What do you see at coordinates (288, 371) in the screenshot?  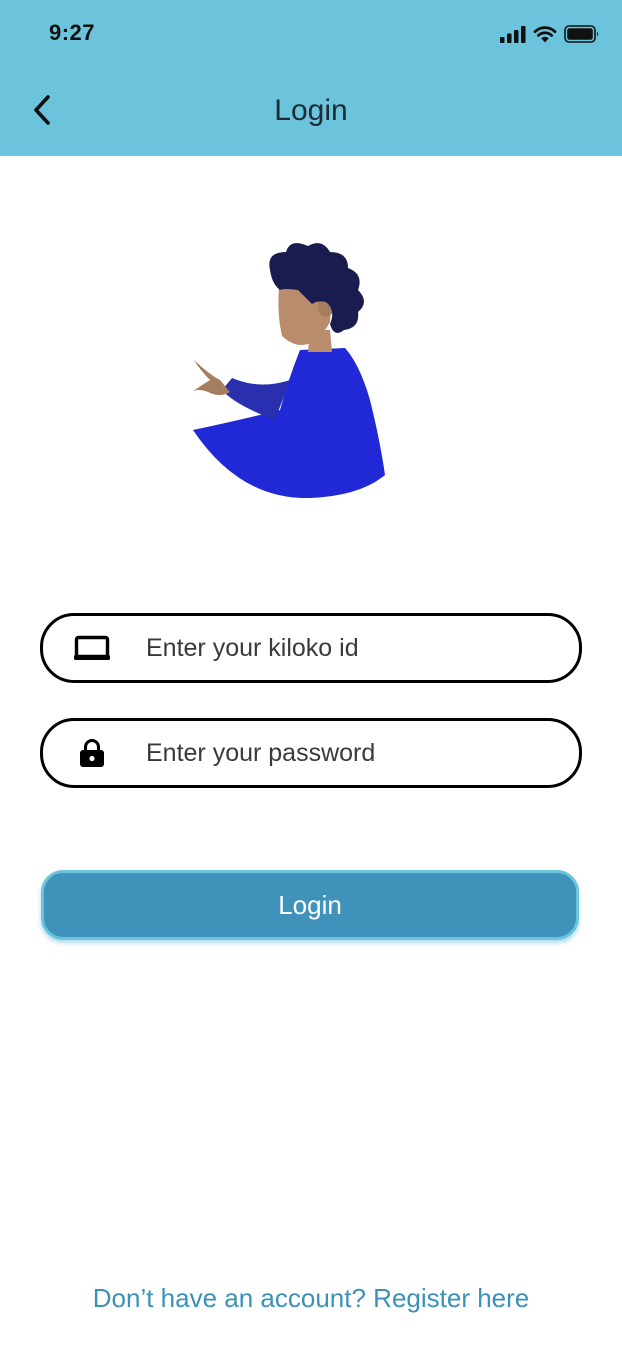 I see `person-illustration` at bounding box center [288, 371].